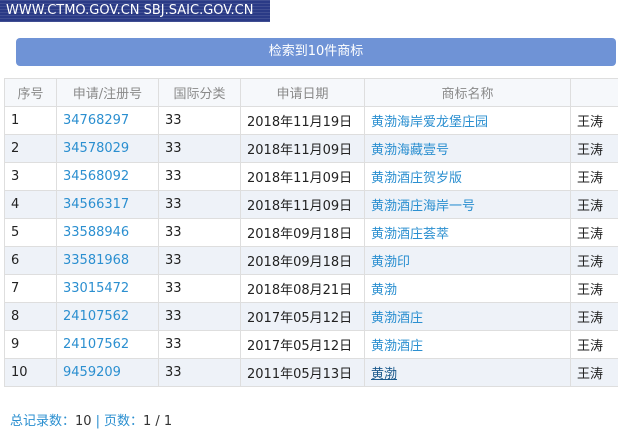  Describe the element at coordinates (467, 232) in the screenshot. I see `trademark-name-link: 黄渤酒庄荟萃` at that location.